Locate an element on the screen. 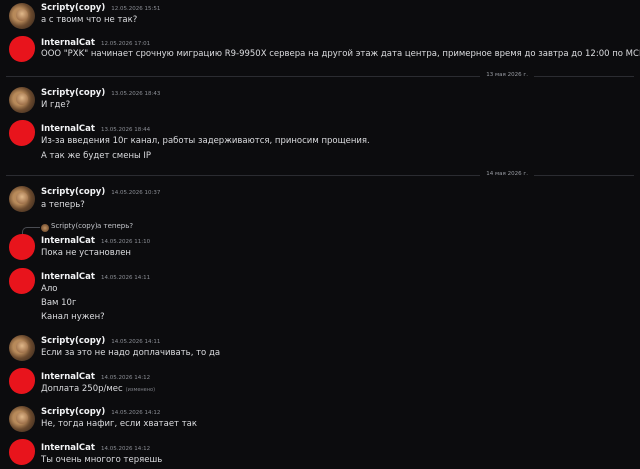 The image size is (640, 469). date-separator-label: 13 мая 2026 г. is located at coordinates (507, 75).